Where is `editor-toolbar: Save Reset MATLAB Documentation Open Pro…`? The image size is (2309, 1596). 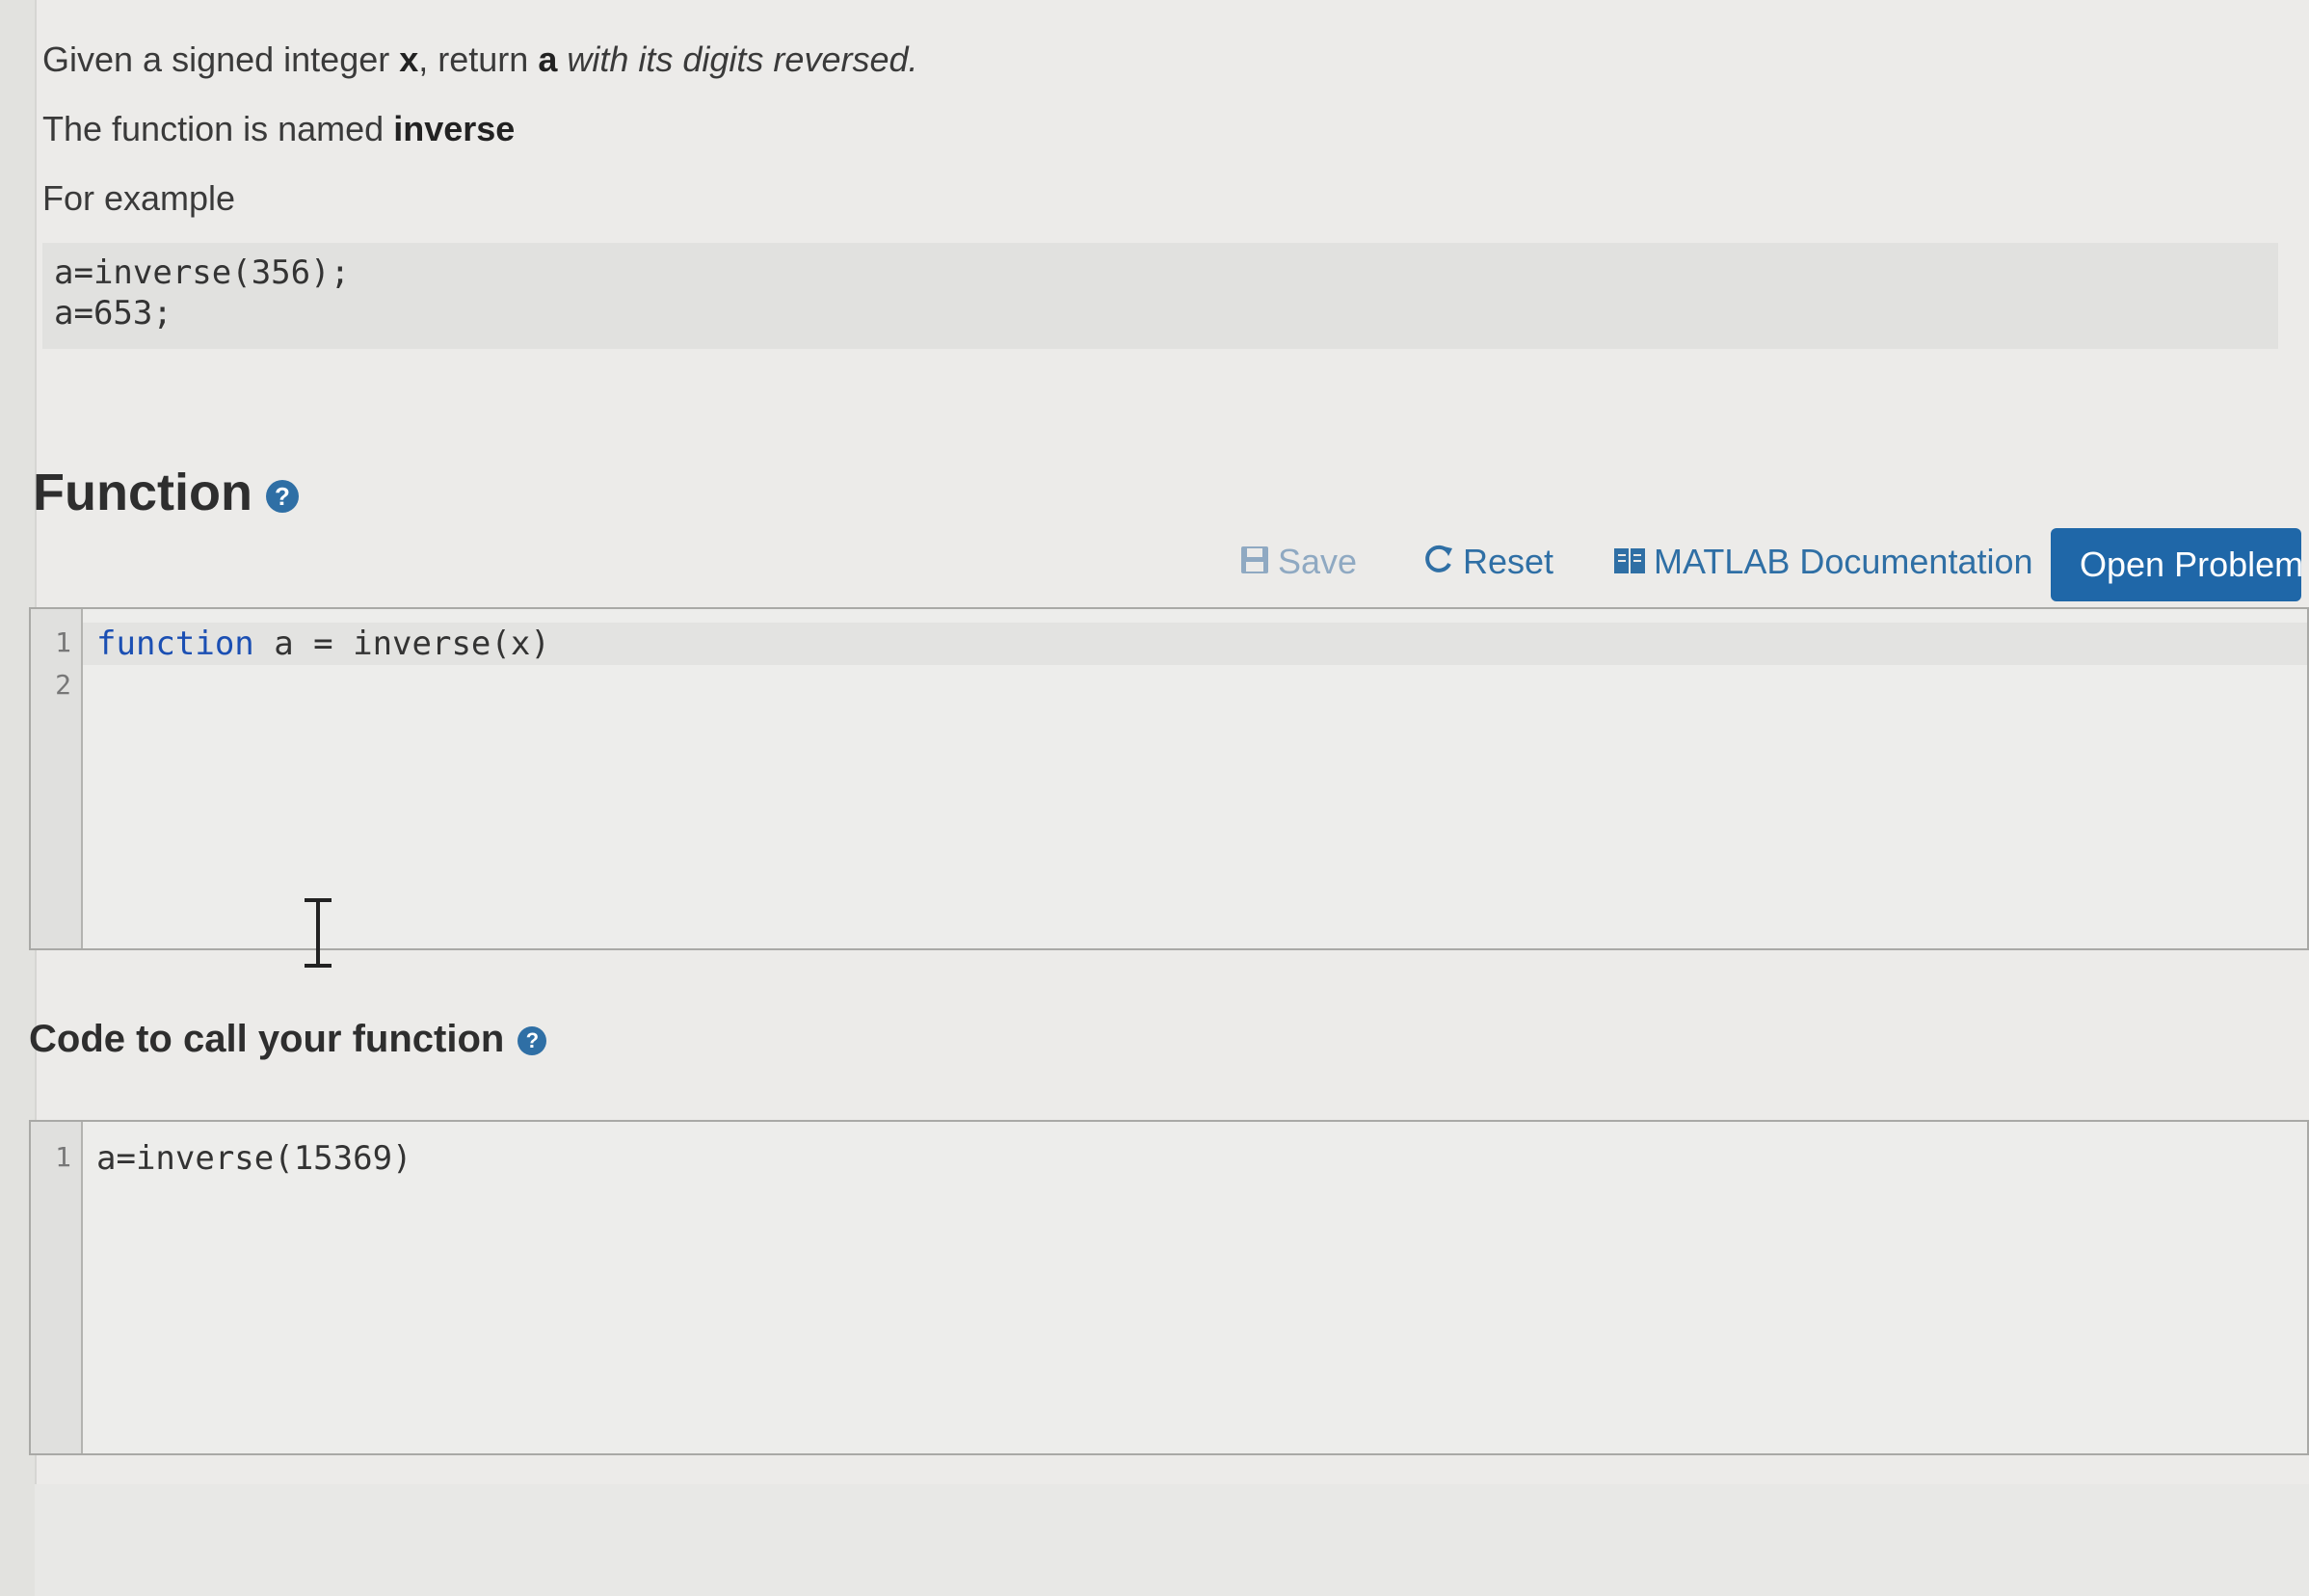
editor-toolbar: Save Reset MATLAB Documentation Open Pro… is located at coordinates (1748, 566).